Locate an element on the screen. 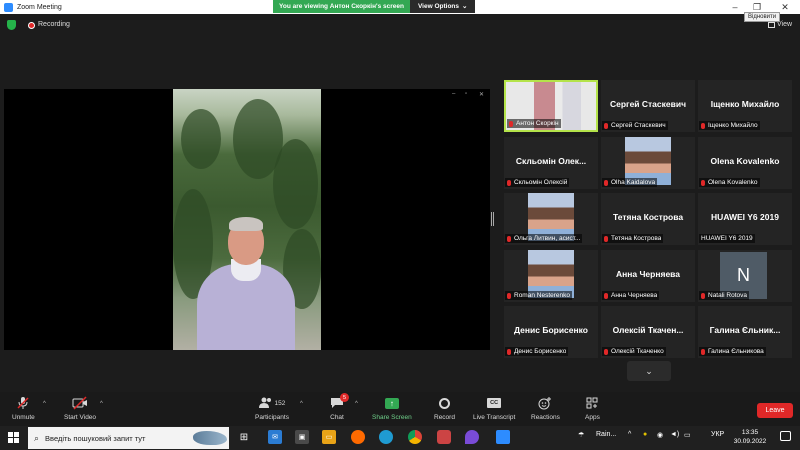  video-options-caret: ^ is located at coordinates (101, 404).